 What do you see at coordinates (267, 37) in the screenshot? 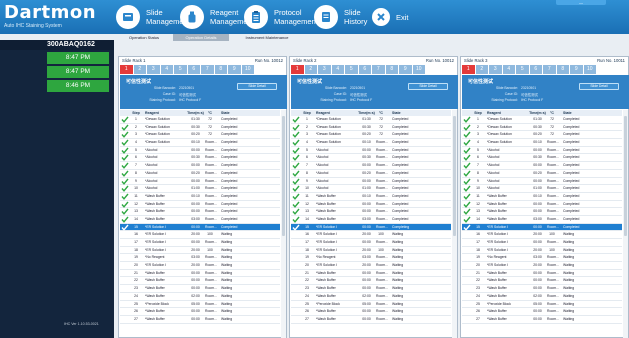
I see `tab-instrument-maintenance: Instrument Maintenance` at bounding box center [267, 37].